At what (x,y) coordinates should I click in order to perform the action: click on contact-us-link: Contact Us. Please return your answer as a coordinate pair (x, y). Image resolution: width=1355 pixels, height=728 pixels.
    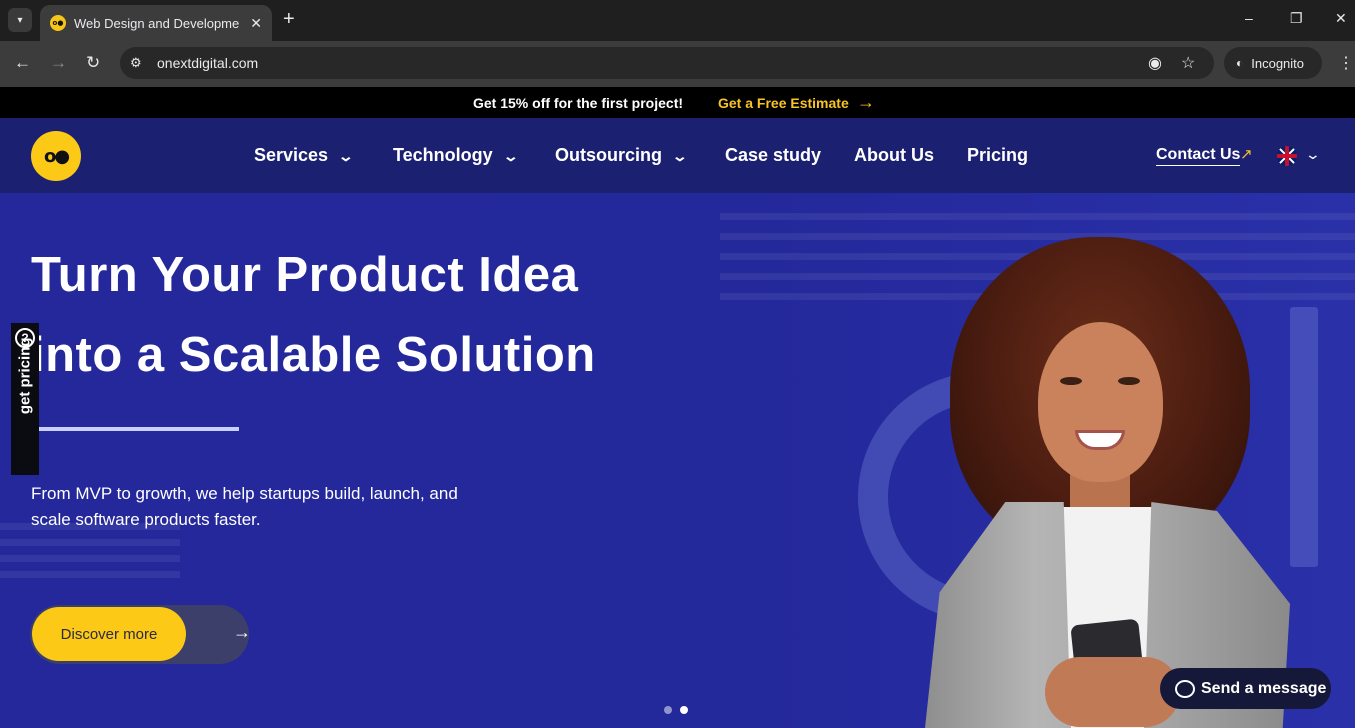
    Looking at the image, I should click on (1198, 156).